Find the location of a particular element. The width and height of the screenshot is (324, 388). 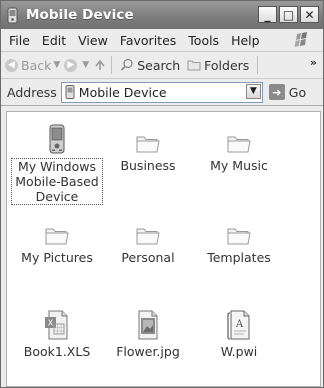

list-item: Personal is located at coordinates (148, 236).